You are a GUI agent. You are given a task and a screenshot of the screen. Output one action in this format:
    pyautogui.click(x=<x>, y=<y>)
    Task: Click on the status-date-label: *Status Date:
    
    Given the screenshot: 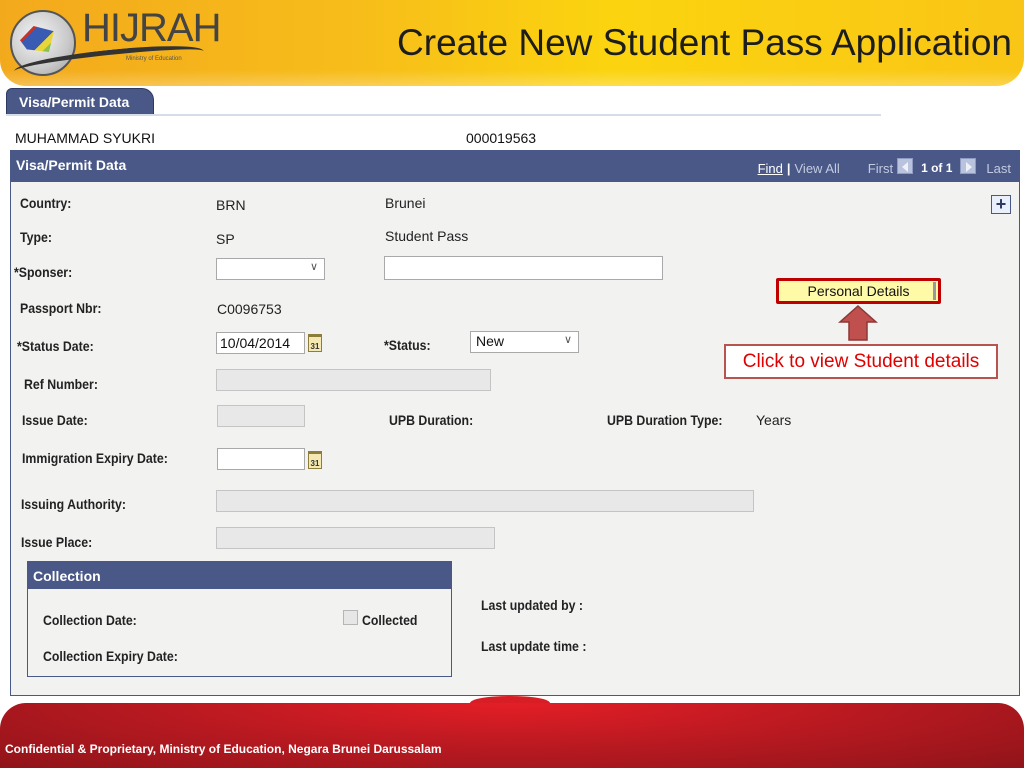 What is the action you would take?
    pyautogui.click(x=55, y=346)
    